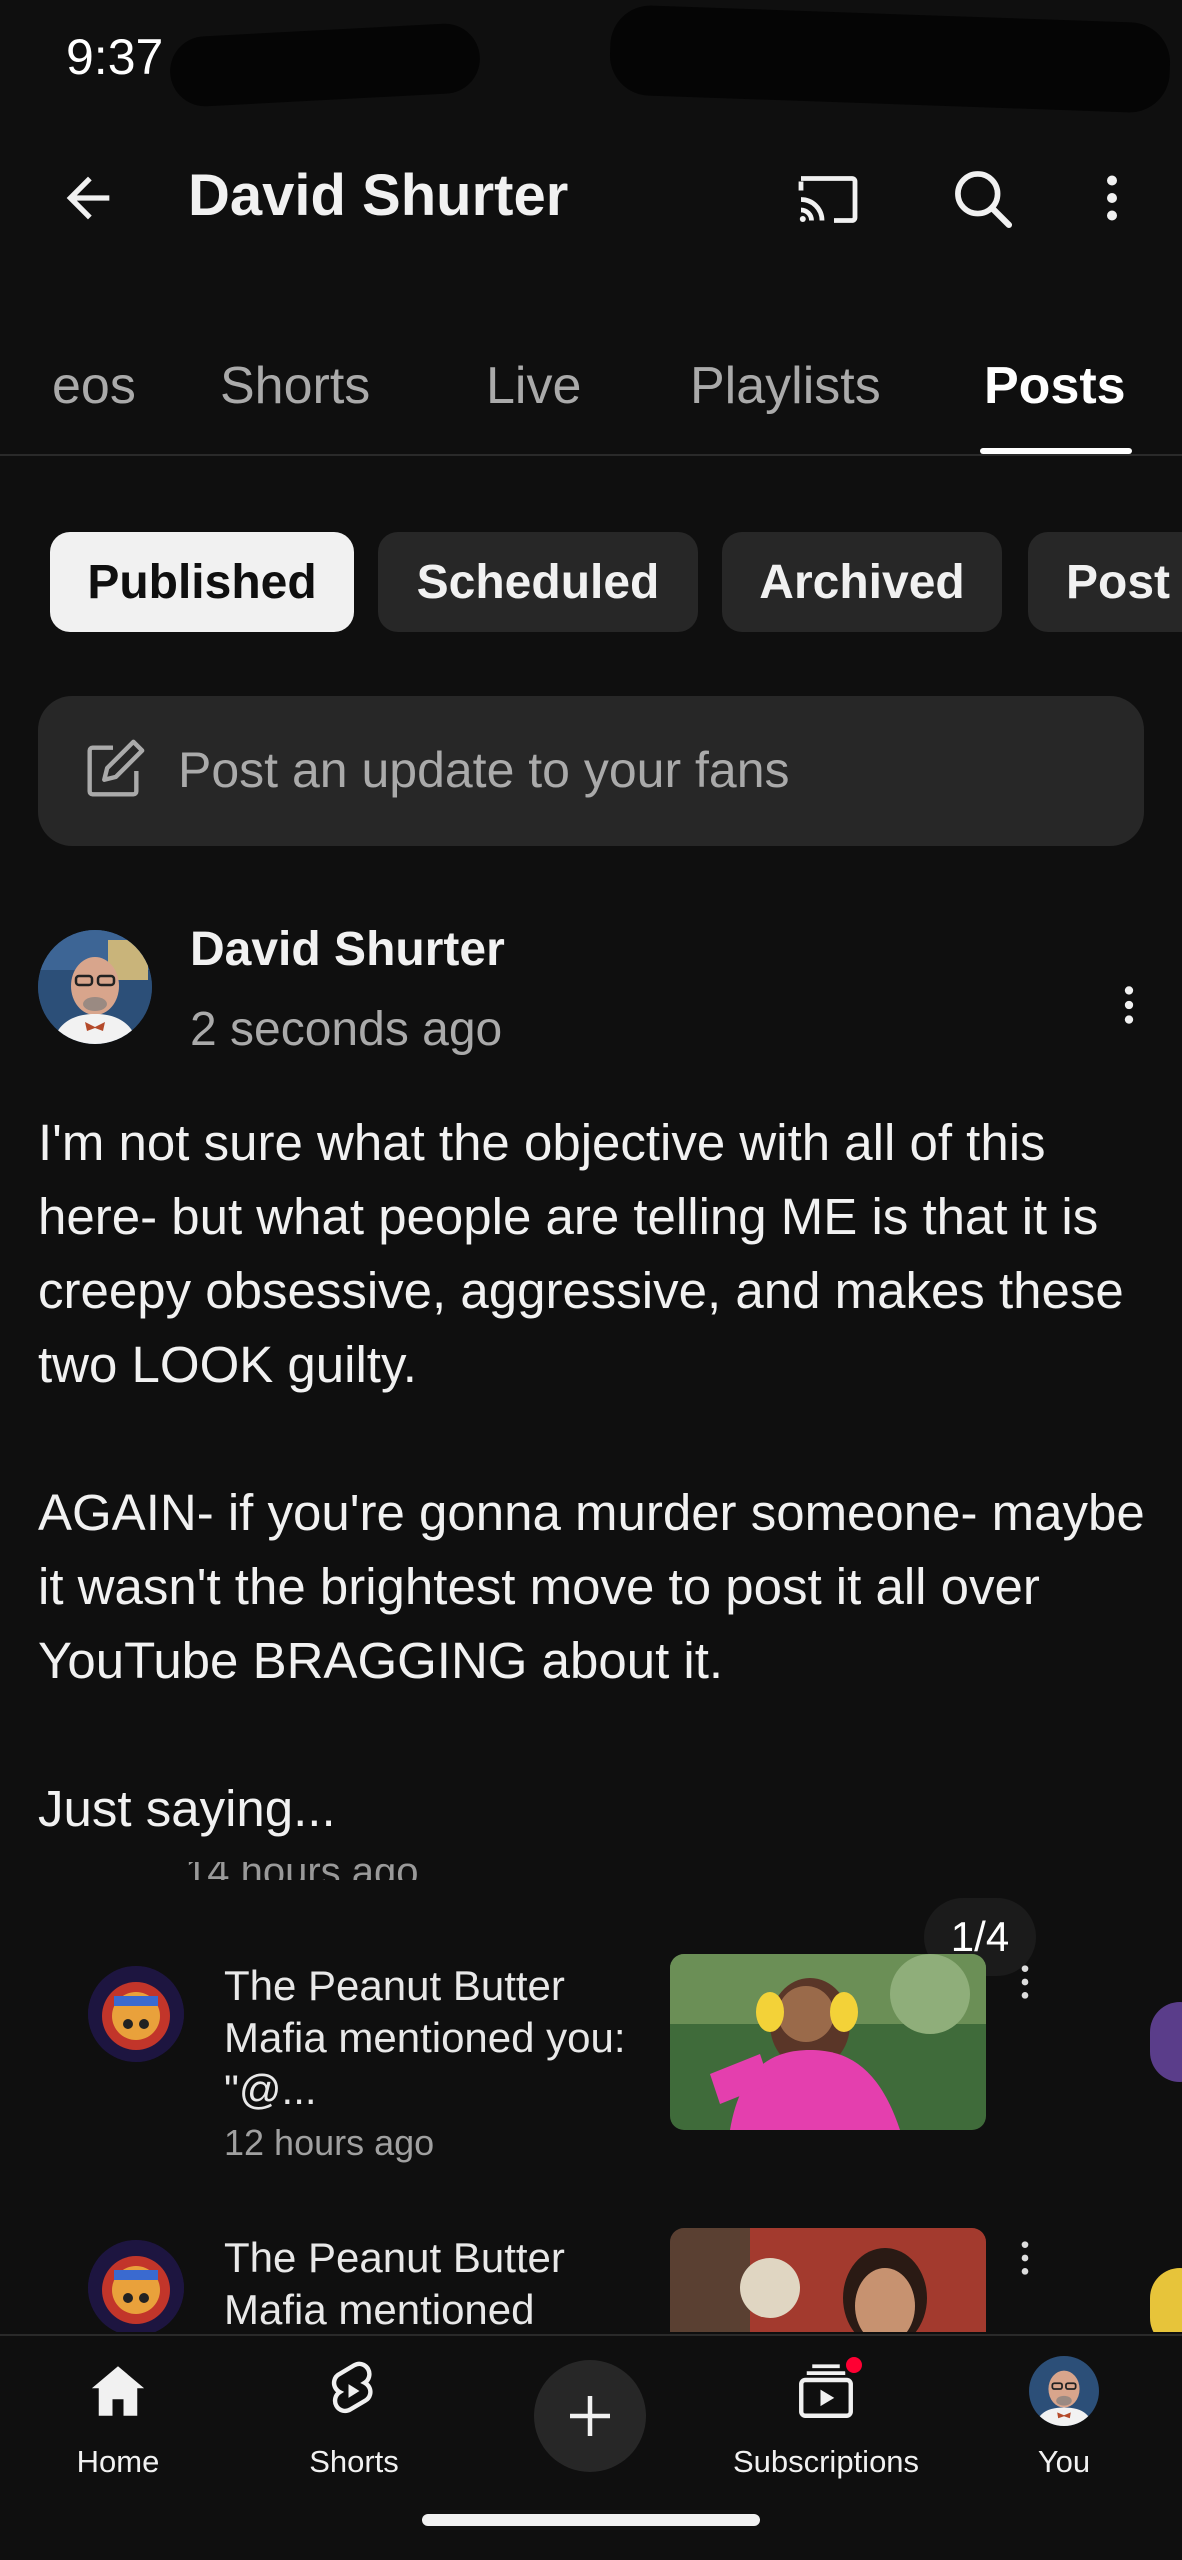 This screenshot has height=2560, width=1182. I want to click on back-button, so click(88, 198).